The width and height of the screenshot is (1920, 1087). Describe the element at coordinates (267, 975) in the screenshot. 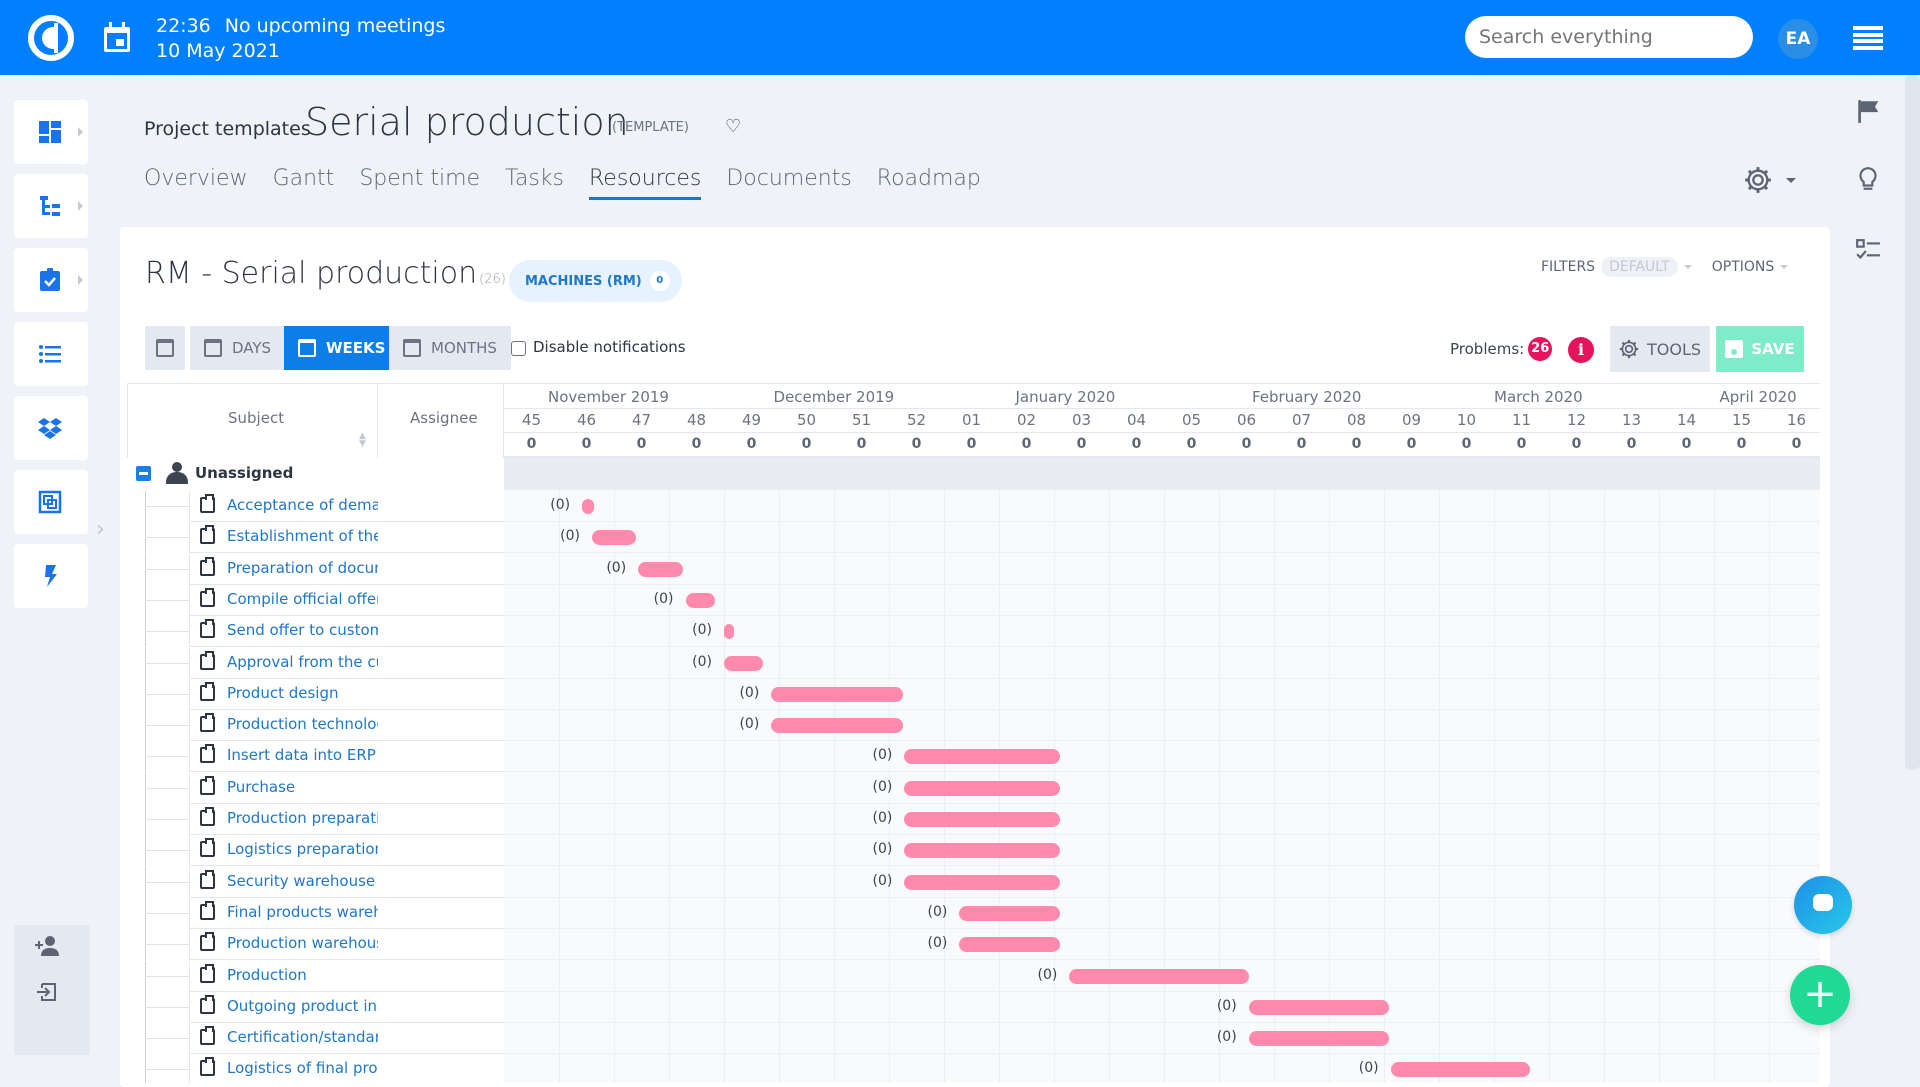

I see `task-link: Production` at that location.